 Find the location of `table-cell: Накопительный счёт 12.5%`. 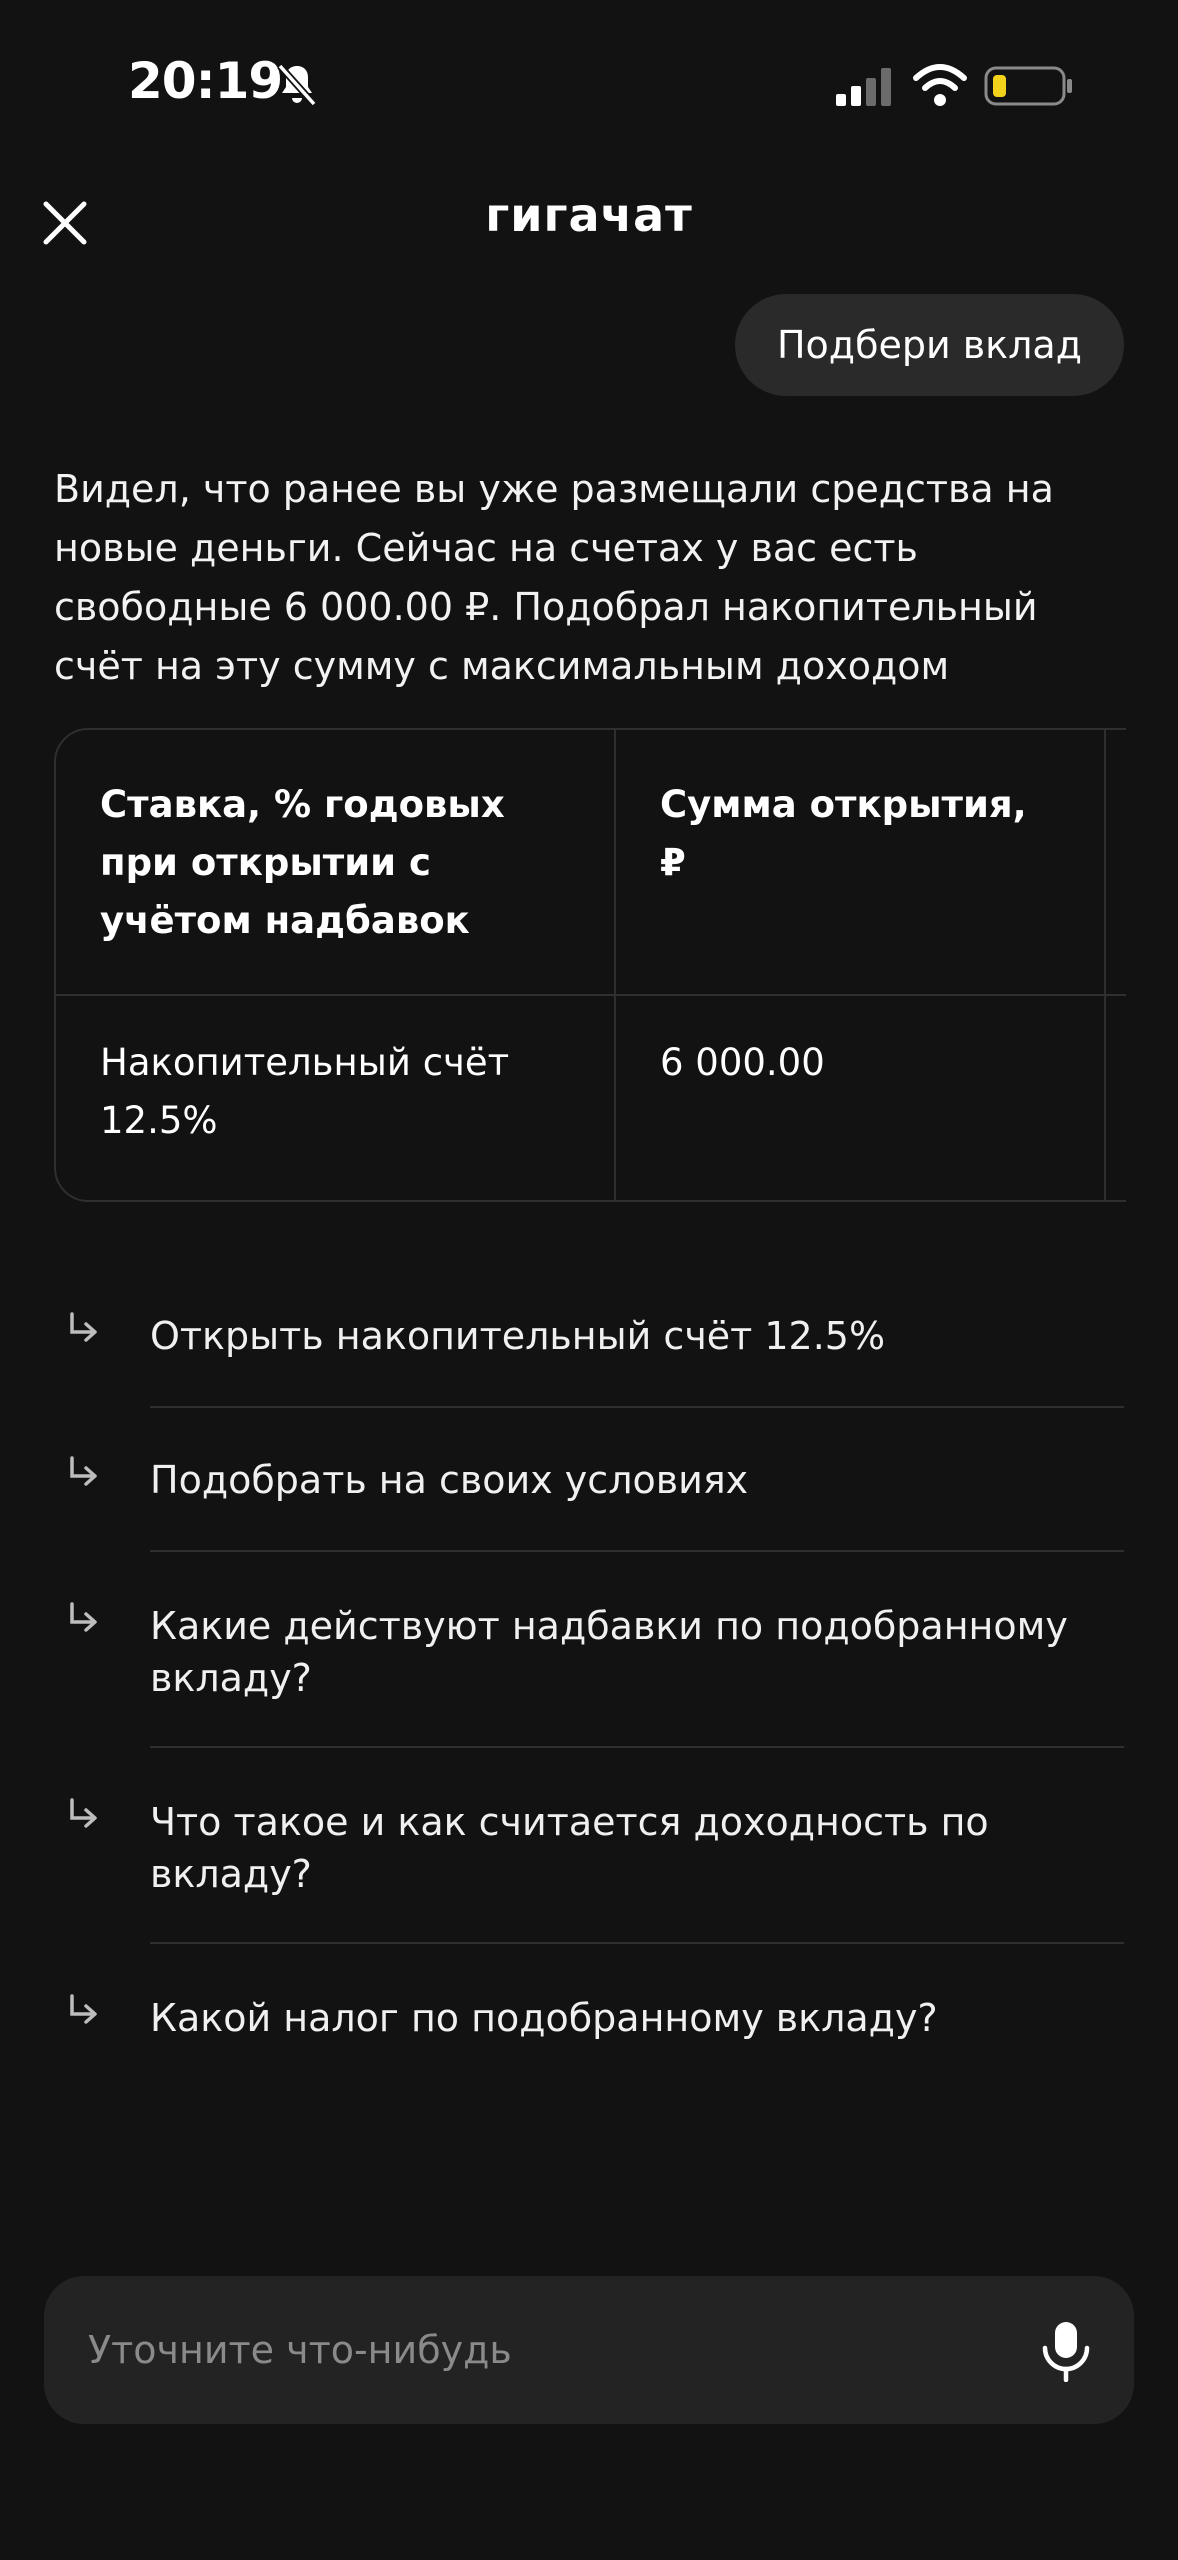

table-cell: Накопительный счёт 12.5% is located at coordinates (336, 1098).